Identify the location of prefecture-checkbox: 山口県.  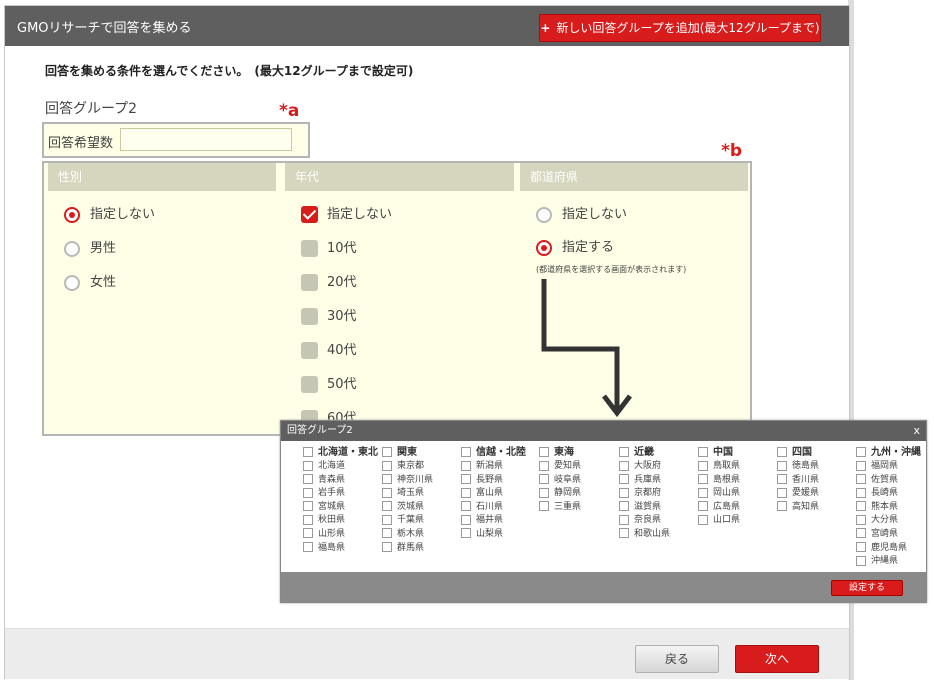
(719, 521).